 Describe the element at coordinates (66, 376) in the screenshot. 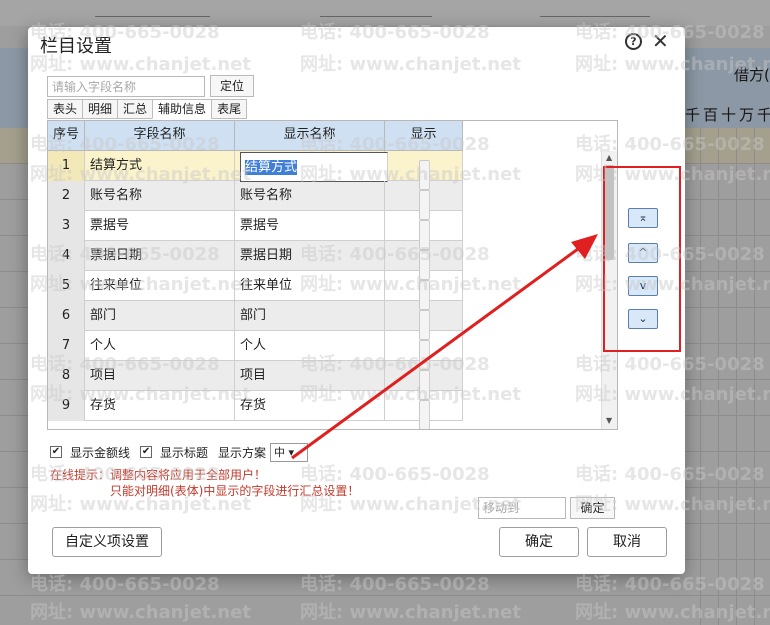

I see `row-seq: 8` at that location.